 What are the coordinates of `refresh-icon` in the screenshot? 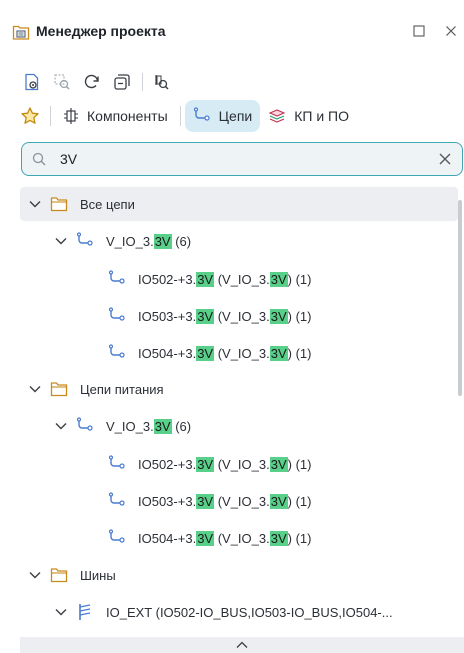 It's located at (92, 82).